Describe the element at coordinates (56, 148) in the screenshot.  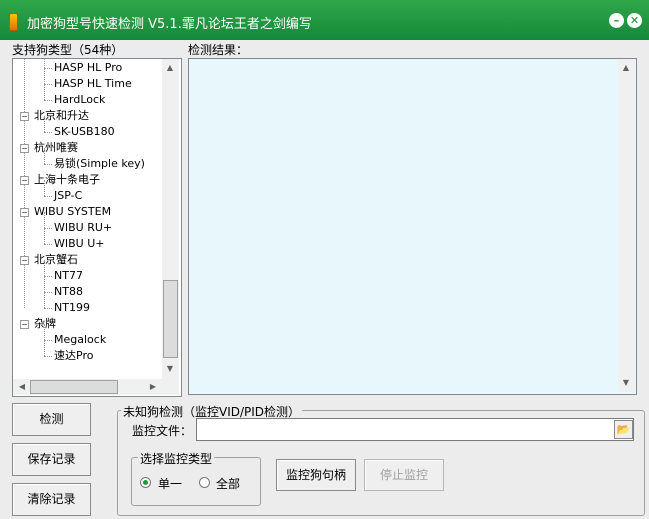
I see `tree-group-node: 杭州唯赛` at that location.